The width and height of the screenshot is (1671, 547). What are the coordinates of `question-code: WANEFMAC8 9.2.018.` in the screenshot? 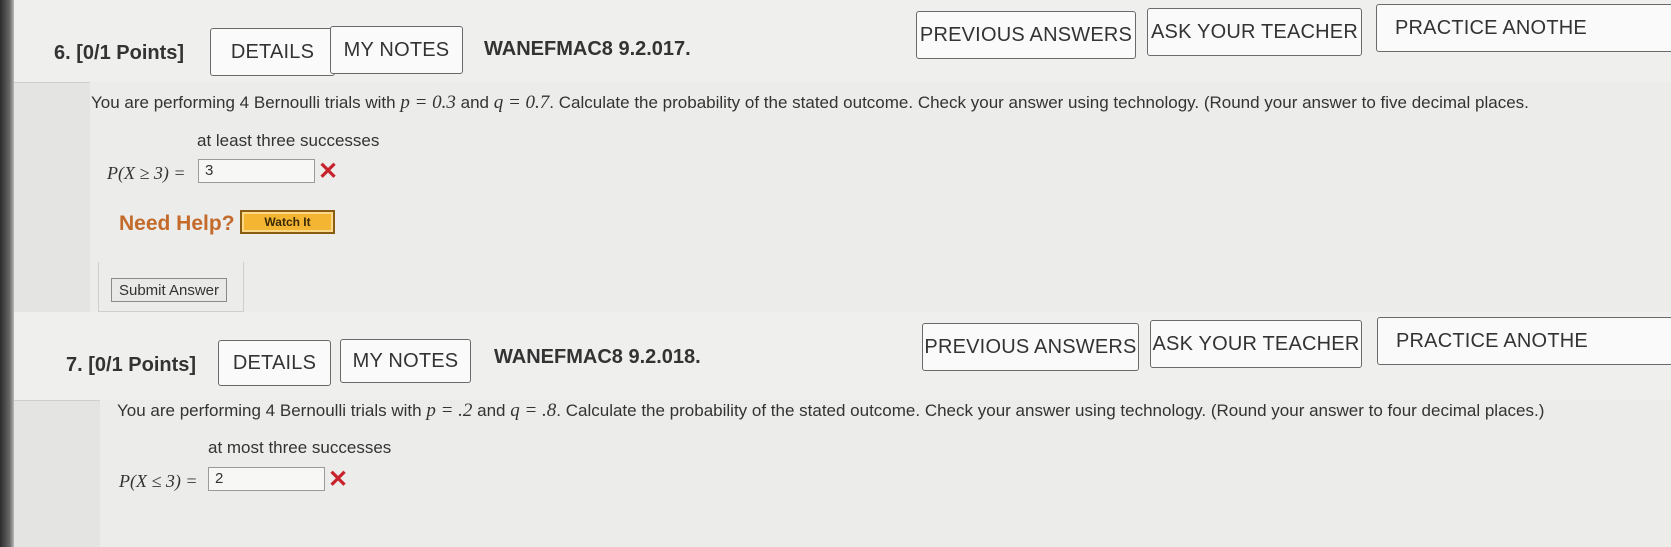 It's located at (597, 357).